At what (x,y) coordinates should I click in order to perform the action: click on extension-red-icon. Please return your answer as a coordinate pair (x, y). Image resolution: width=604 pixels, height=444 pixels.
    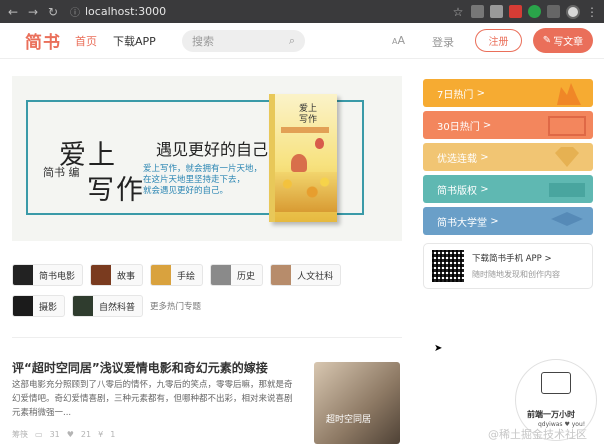
    Looking at the image, I should click on (515, 11).